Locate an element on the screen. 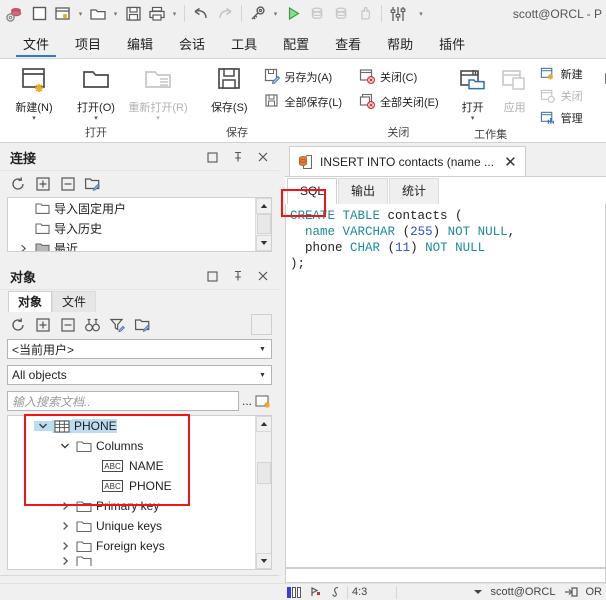 The height and width of the screenshot is (600, 606). tree-item-foreign-keys: Foreign keys is located at coordinates (131, 546).